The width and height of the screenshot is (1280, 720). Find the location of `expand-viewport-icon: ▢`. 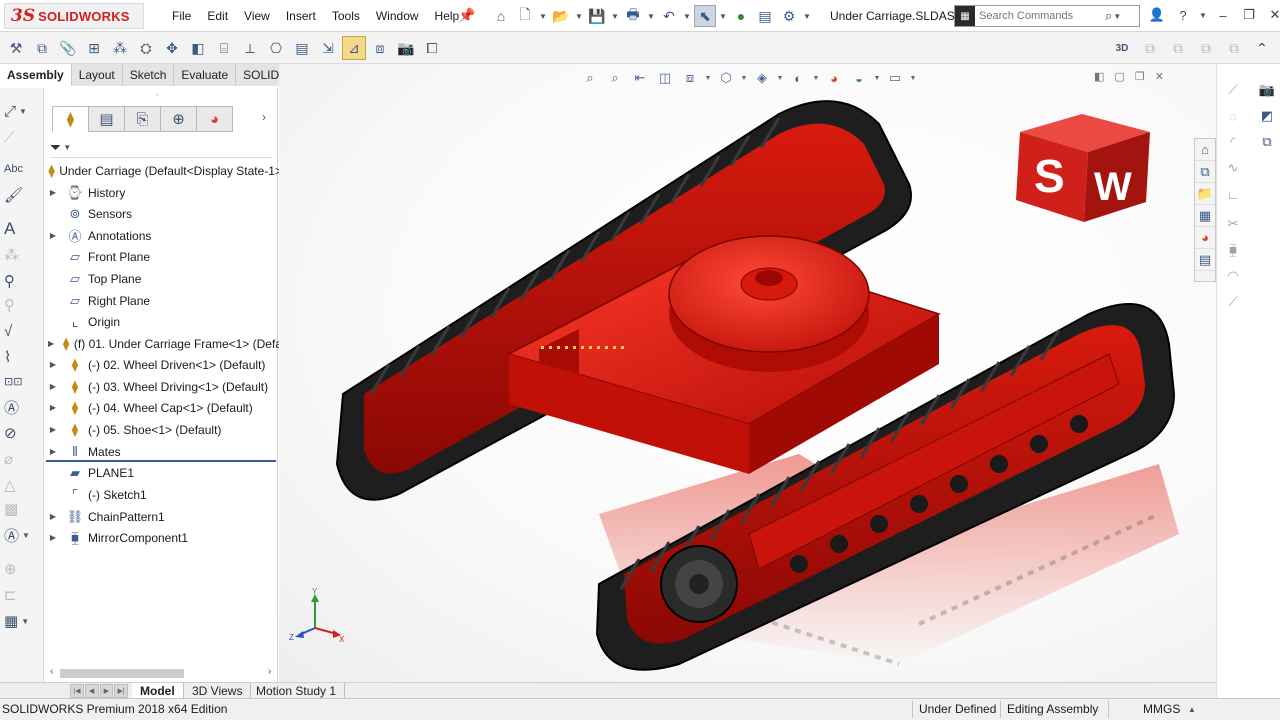

expand-viewport-icon: ▢ is located at coordinates (1119, 76).